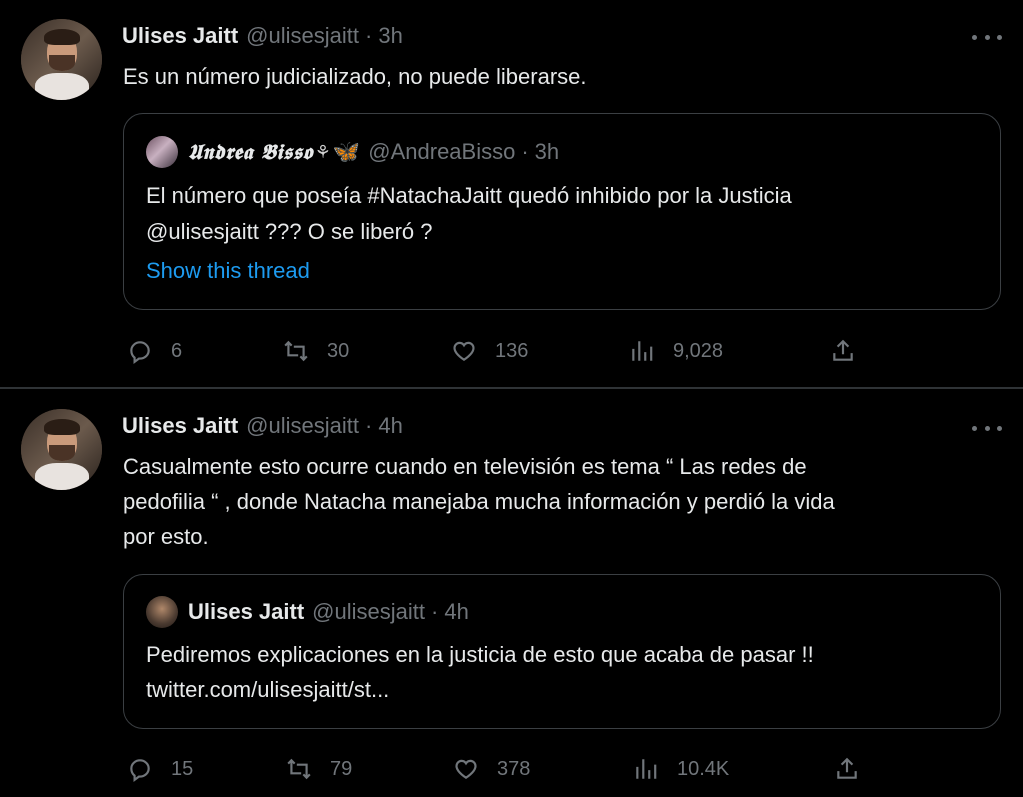 The image size is (1023, 797). I want to click on tweet-header: Ulises Jaitt @ulisesjaitt · 4h, so click(262, 426).